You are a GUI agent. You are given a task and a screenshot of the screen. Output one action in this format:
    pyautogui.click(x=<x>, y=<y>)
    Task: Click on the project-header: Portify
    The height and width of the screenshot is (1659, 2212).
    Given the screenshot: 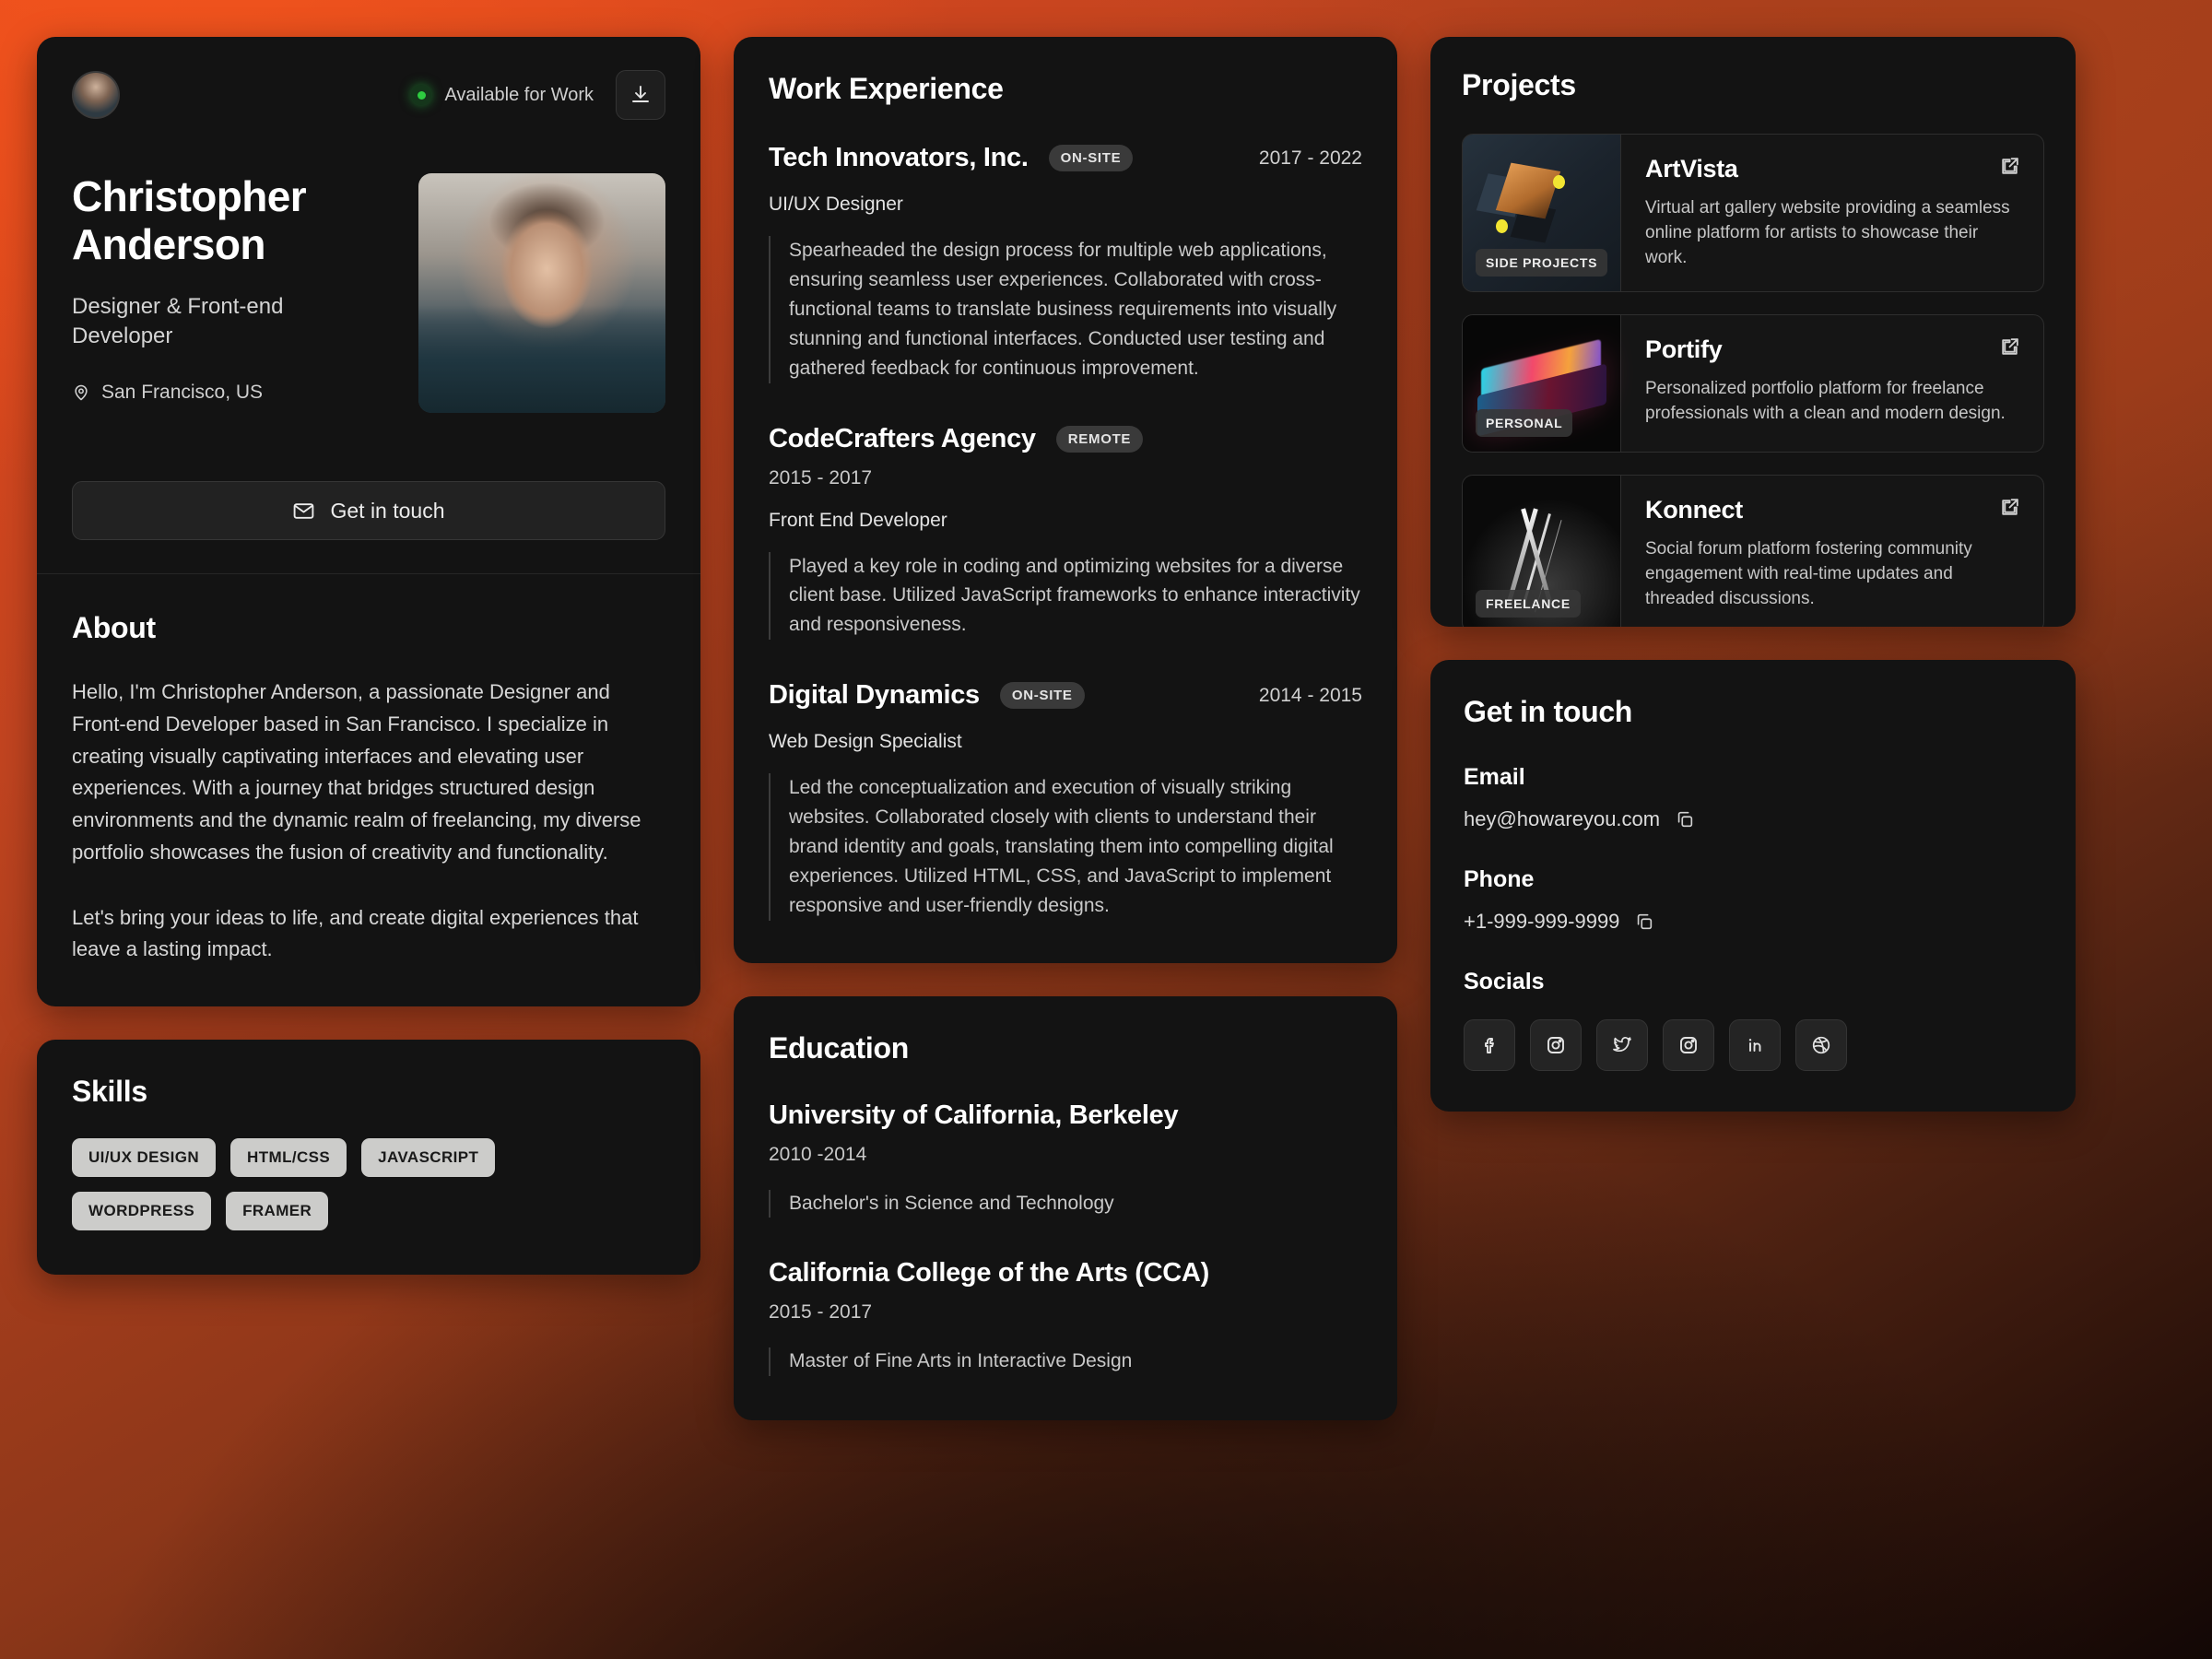 What is the action you would take?
    pyautogui.click(x=1833, y=349)
    